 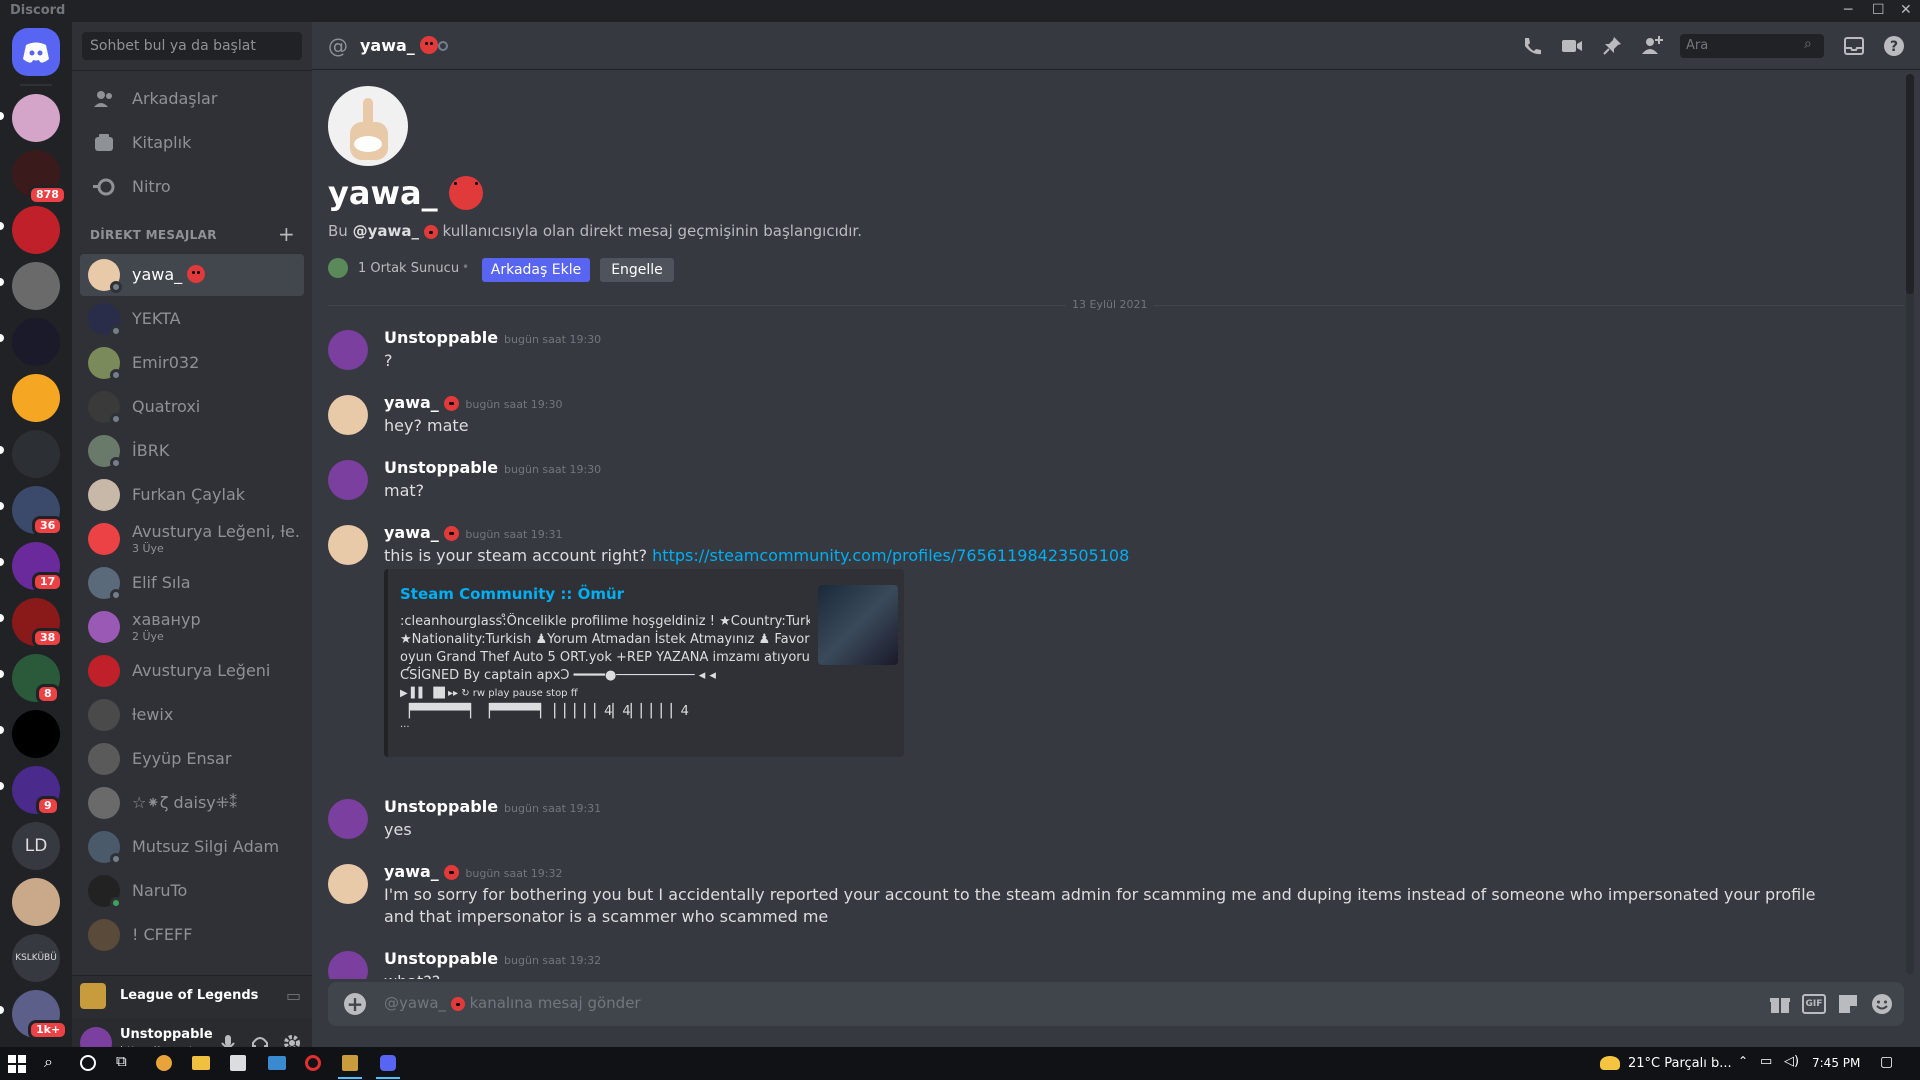 What do you see at coordinates (408, 268) in the screenshot?
I see `mutual-servers-link: 1 Ortak Sunucu` at bounding box center [408, 268].